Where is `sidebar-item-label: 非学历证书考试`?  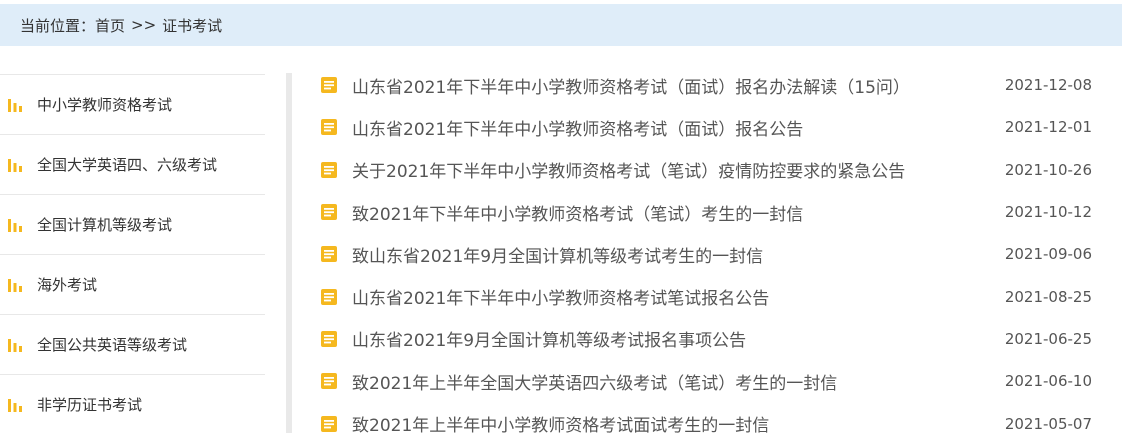 sidebar-item-label: 非学历证书考试 is located at coordinates (90, 405).